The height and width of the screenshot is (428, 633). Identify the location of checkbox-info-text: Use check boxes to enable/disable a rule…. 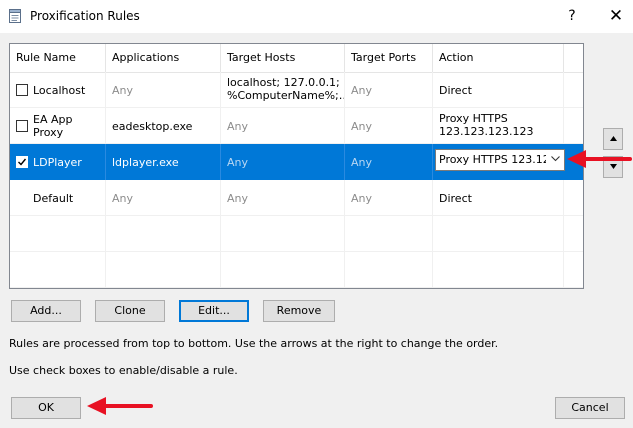
(123, 370).